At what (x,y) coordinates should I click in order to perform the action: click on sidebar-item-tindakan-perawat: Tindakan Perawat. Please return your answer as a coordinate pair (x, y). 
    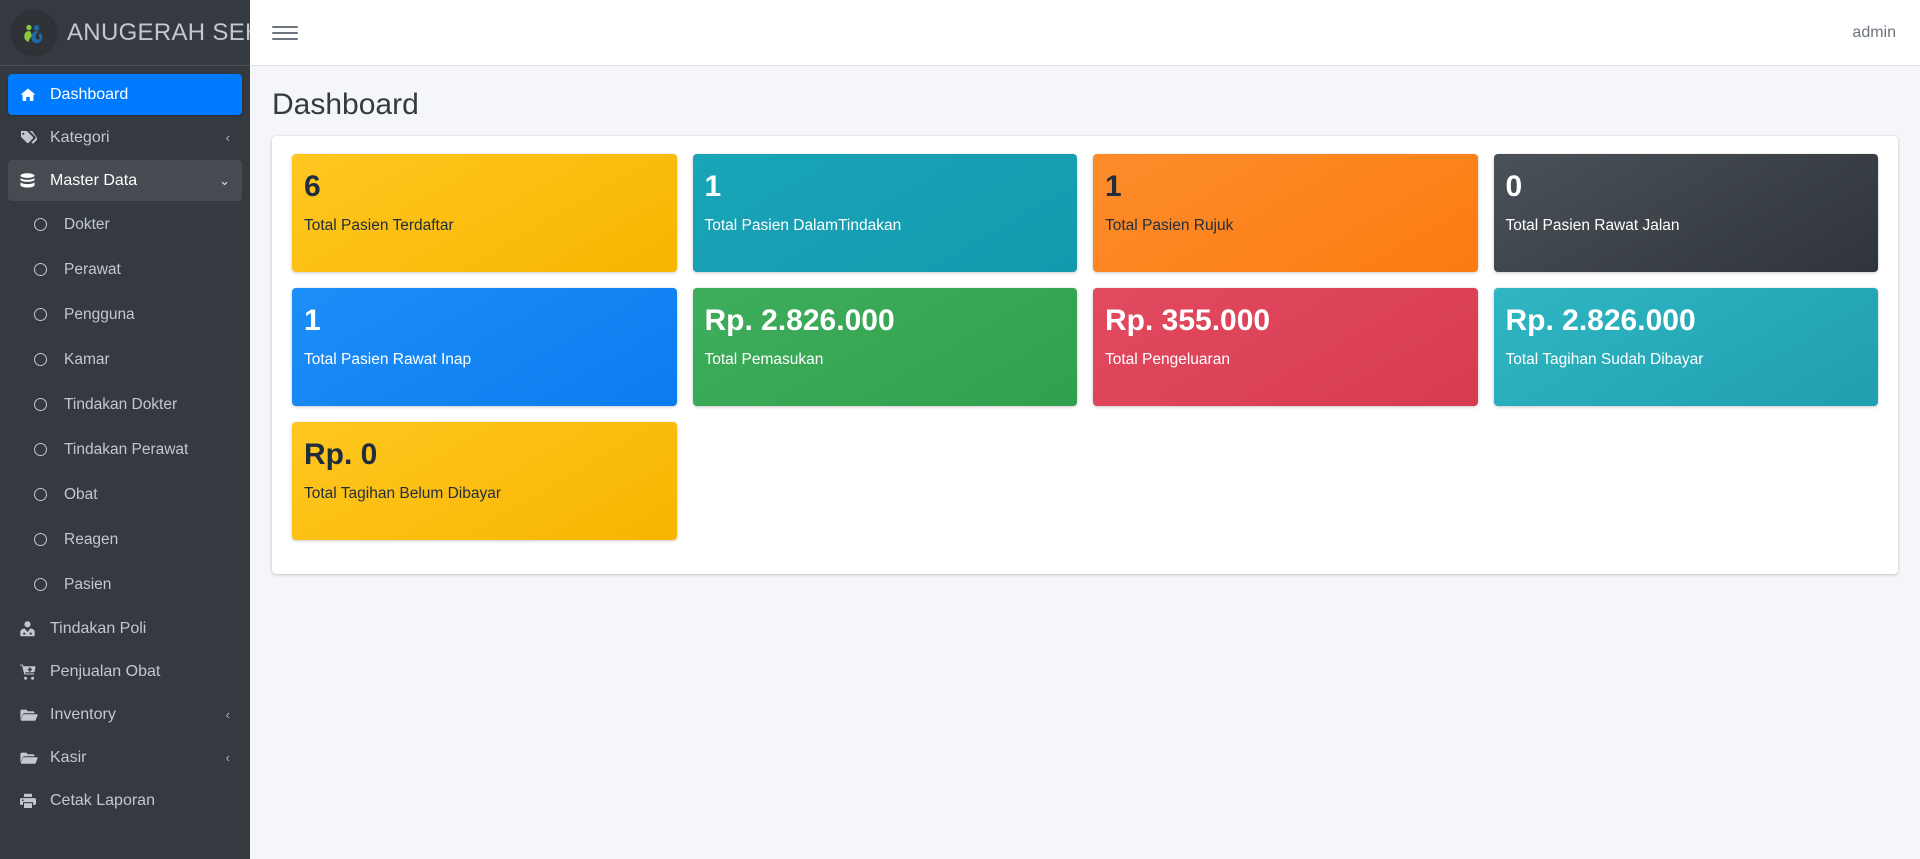
    Looking at the image, I should click on (132, 449).